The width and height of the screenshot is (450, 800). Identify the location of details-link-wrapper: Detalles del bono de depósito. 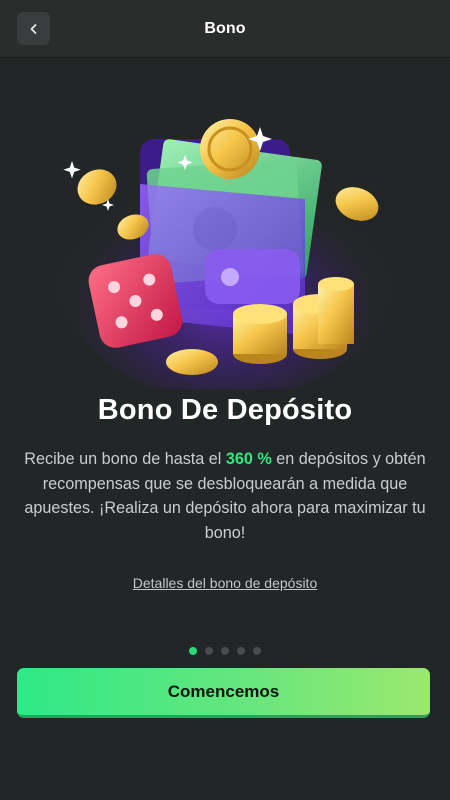
(225, 584).